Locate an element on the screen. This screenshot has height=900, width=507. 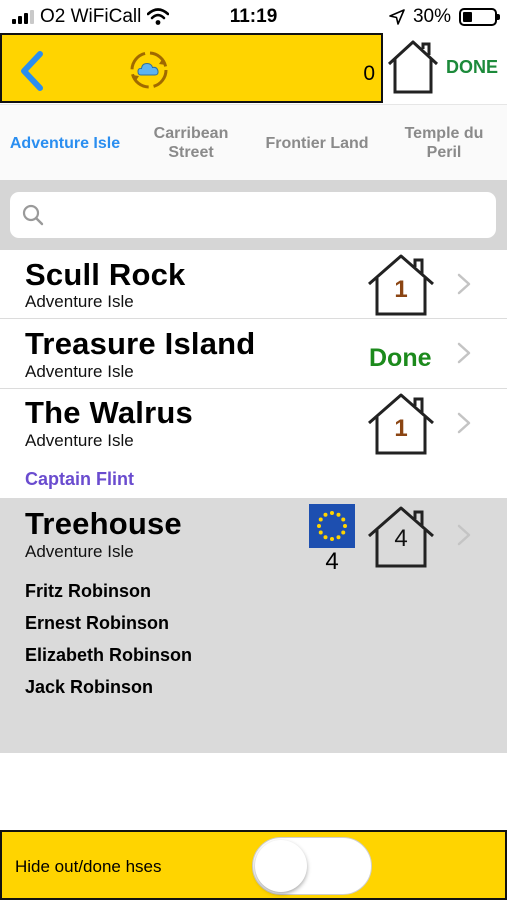
member-name: Ernest Robinson is located at coordinates (97, 623).